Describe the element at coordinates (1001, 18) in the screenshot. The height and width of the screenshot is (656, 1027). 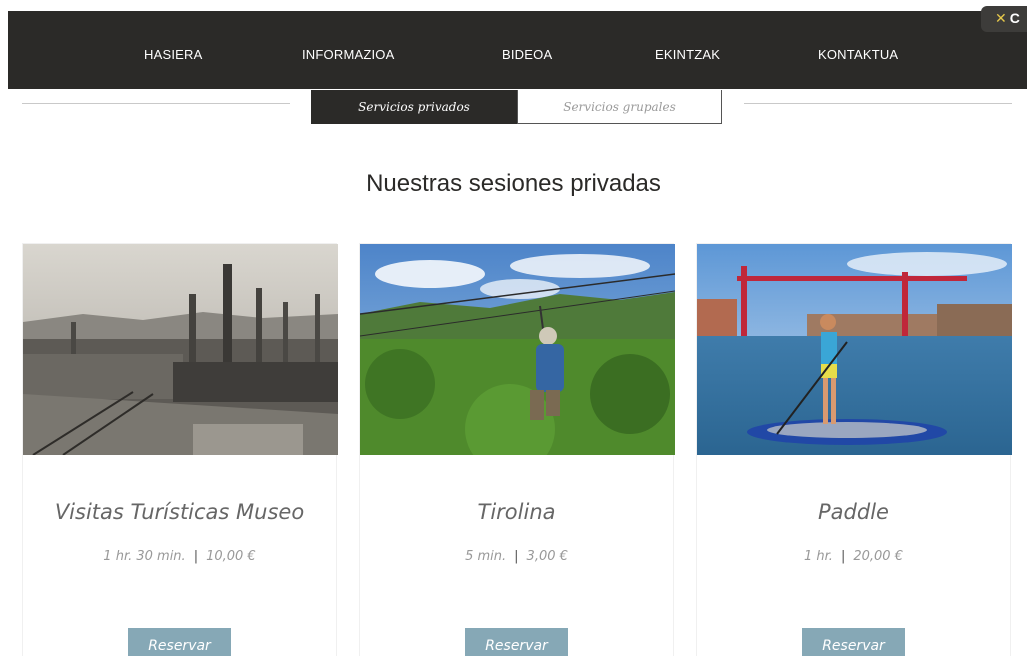
I see `close-icon: ✕` at that location.